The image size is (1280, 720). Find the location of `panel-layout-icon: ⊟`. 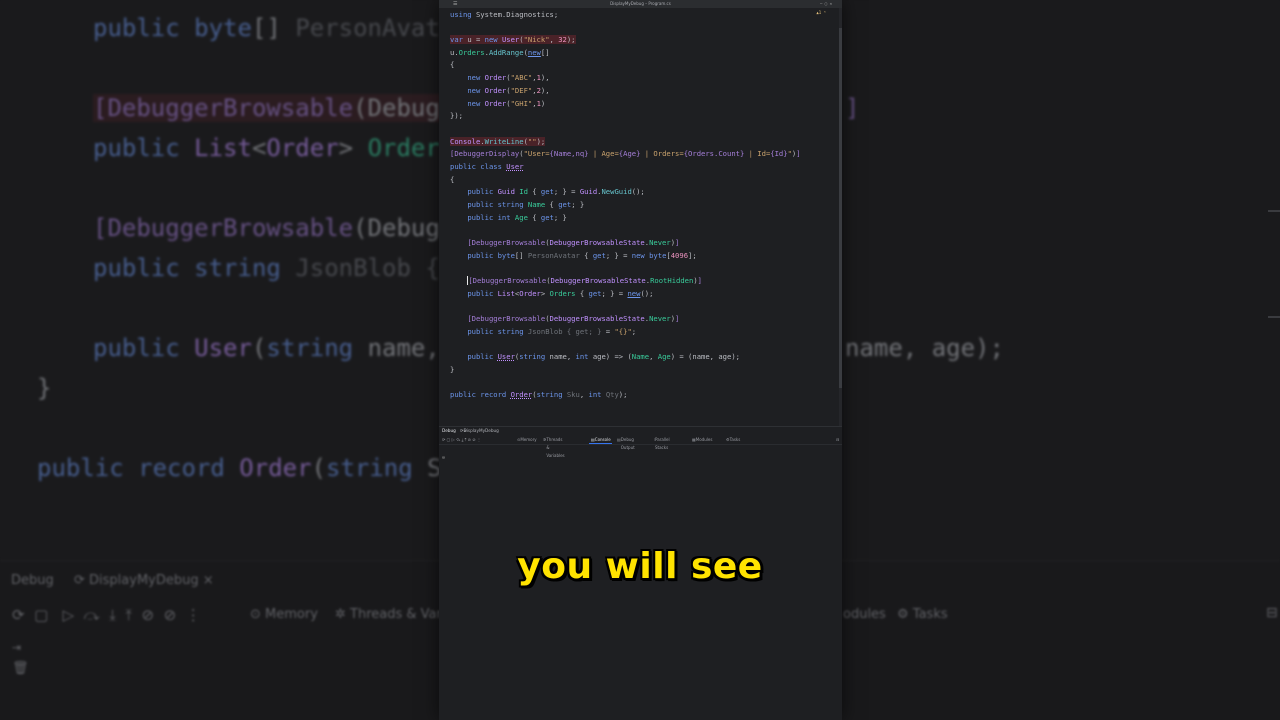

panel-layout-icon: ⊟ is located at coordinates (837, 440).